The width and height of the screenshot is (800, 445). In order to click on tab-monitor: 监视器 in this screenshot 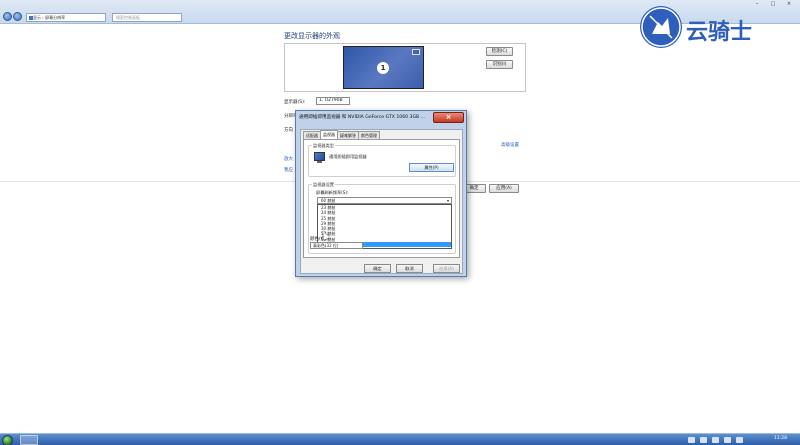, I will do `click(329, 134)`.